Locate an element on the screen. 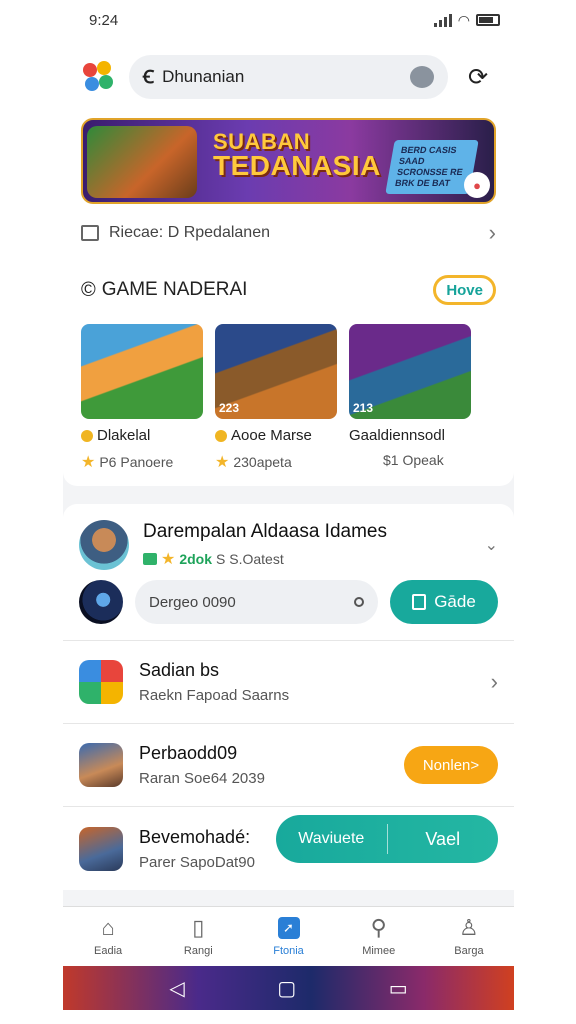 The height and width of the screenshot is (1024, 576). section-header: © GAME NADERAI Hove is located at coordinates (288, 290).